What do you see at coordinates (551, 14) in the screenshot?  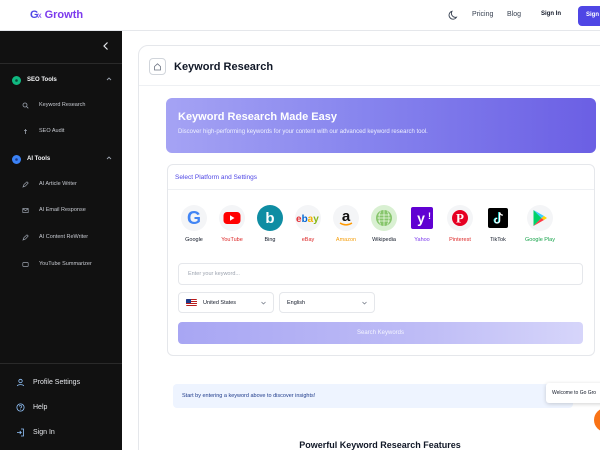 I see `sign-in-link: Sign In` at bounding box center [551, 14].